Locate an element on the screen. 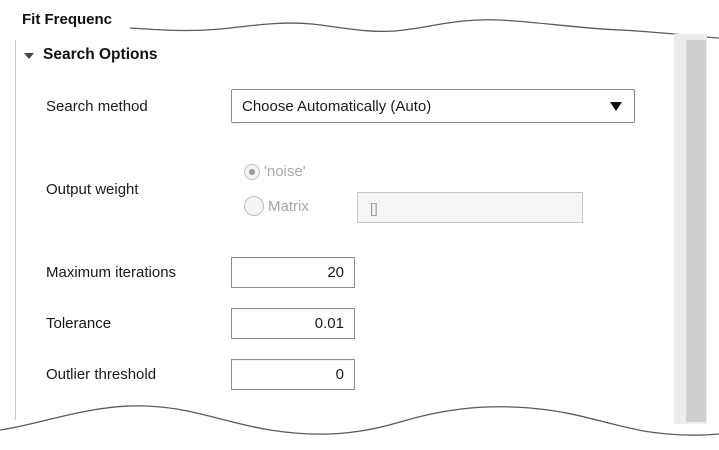 The height and width of the screenshot is (450, 719). radio-unchecked-icon is located at coordinates (254, 206).